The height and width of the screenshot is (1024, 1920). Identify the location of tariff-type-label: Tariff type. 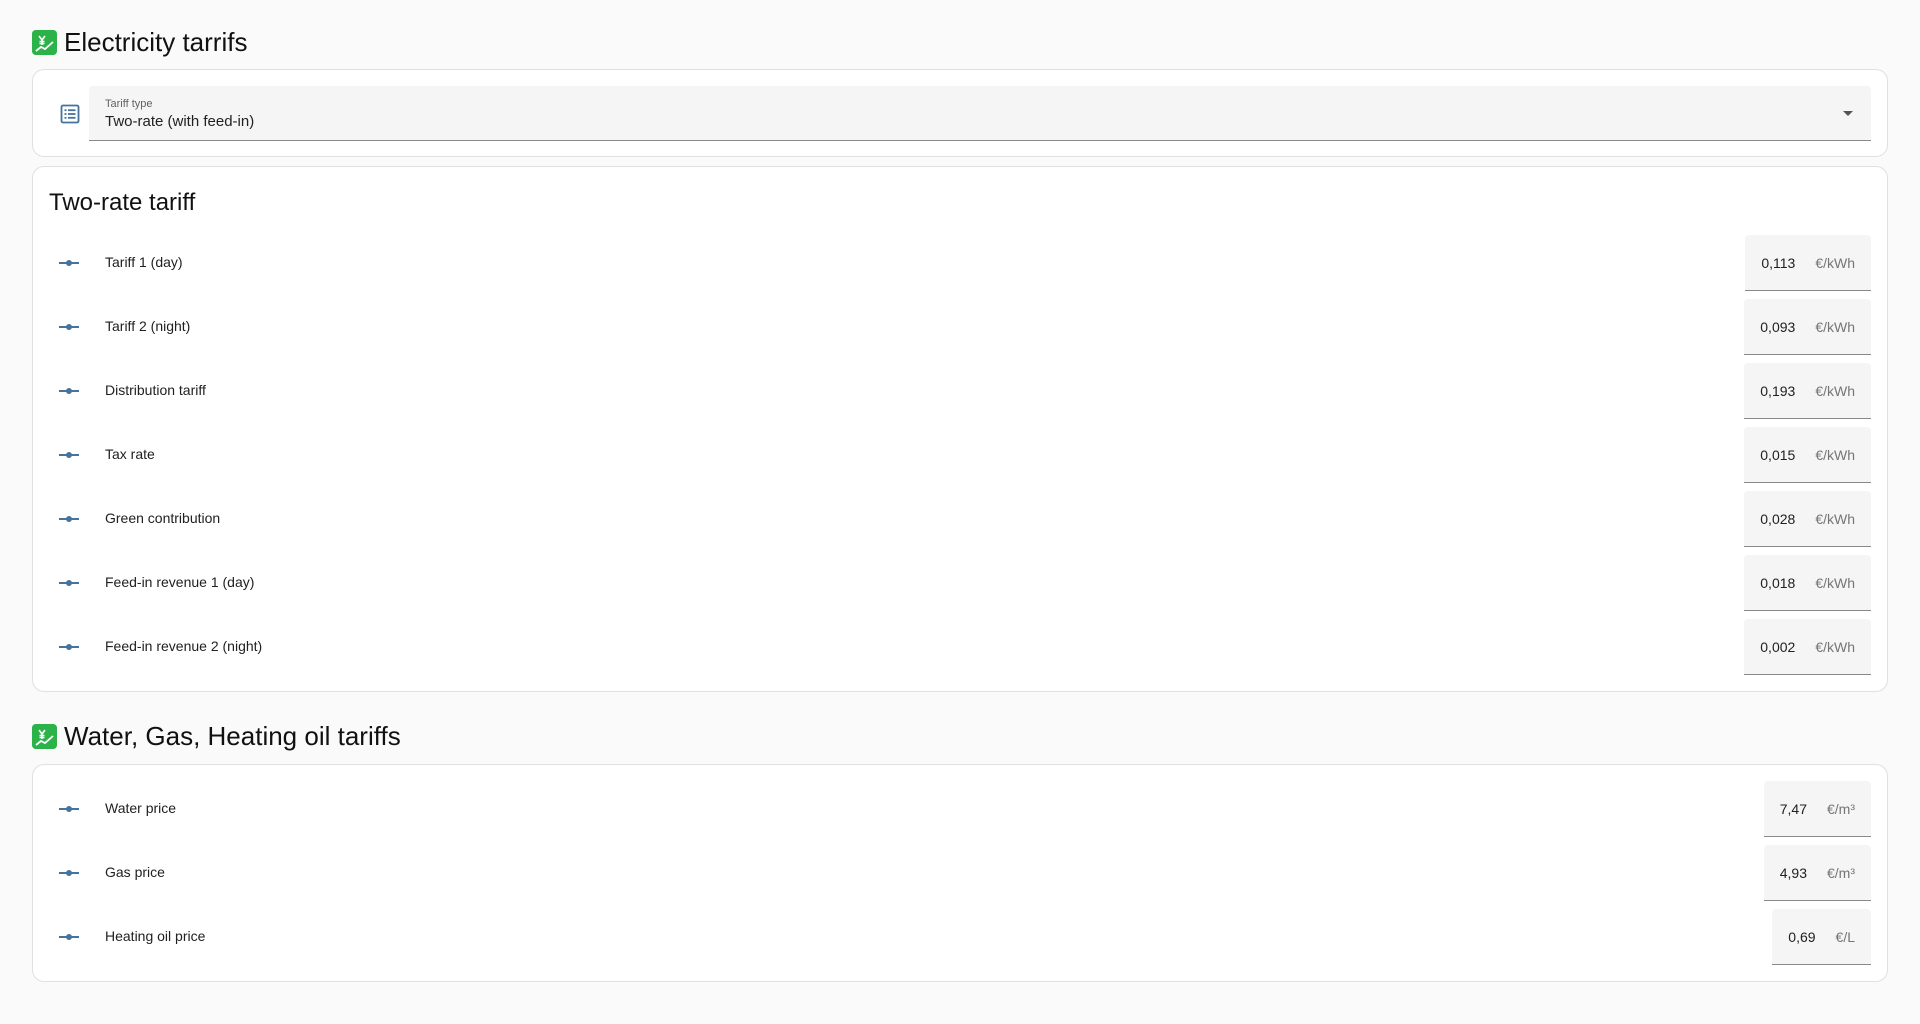
(129, 104).